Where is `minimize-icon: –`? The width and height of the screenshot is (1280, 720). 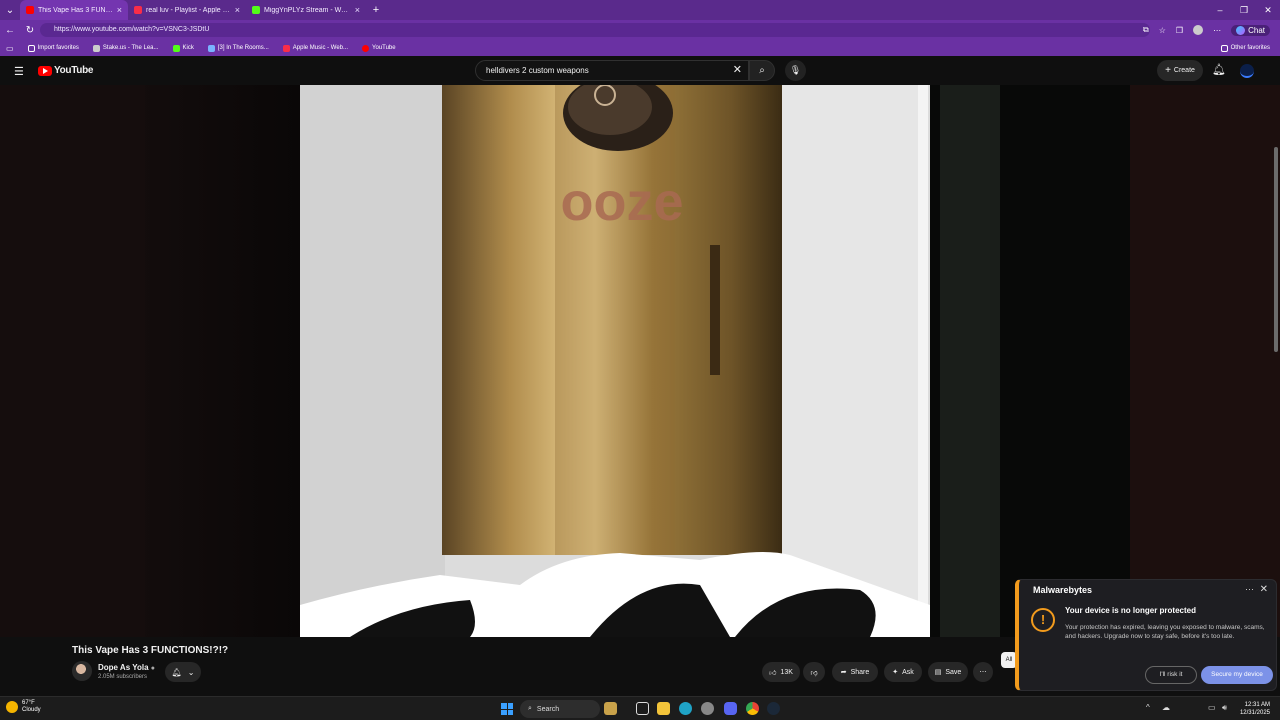 minimize-icon: – is located at coordinates (1220, 10).